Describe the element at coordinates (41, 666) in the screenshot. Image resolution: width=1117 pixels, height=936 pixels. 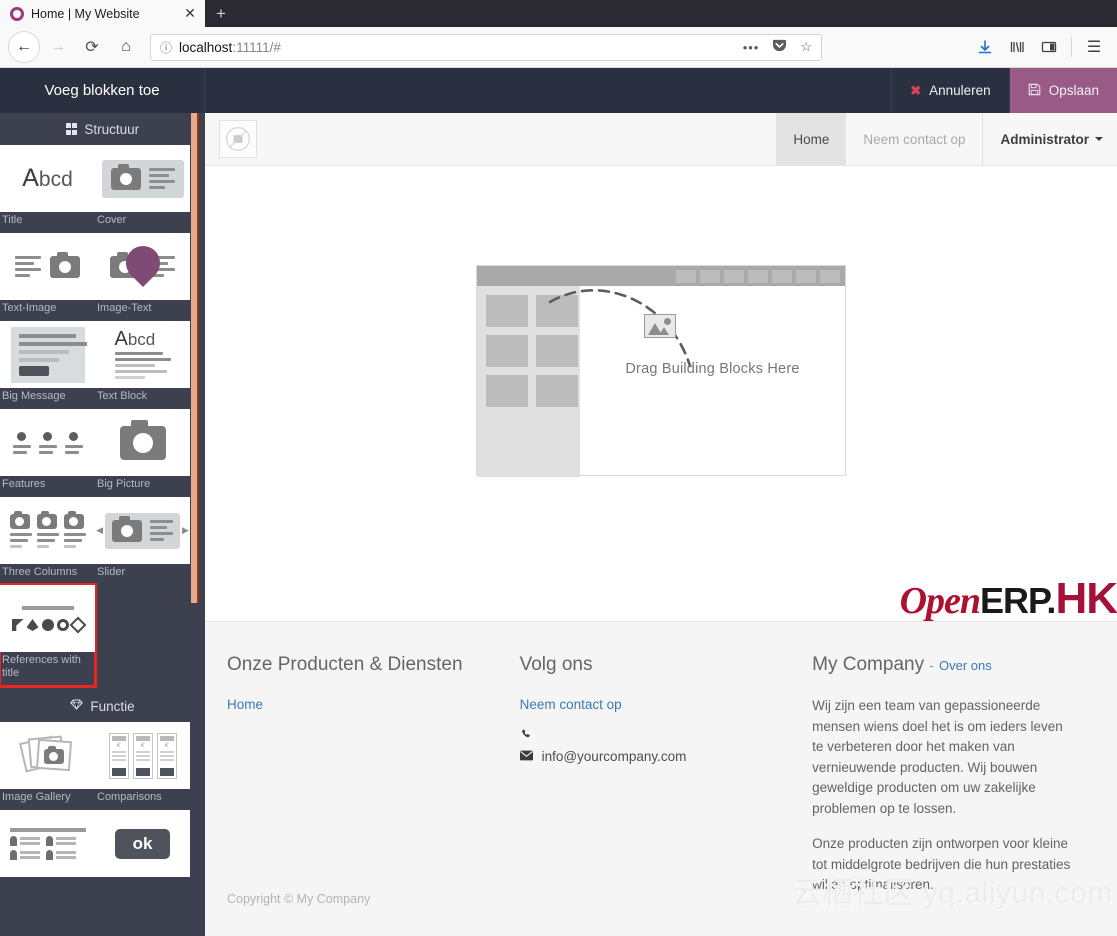
I see `block-label: References with title` at that location.